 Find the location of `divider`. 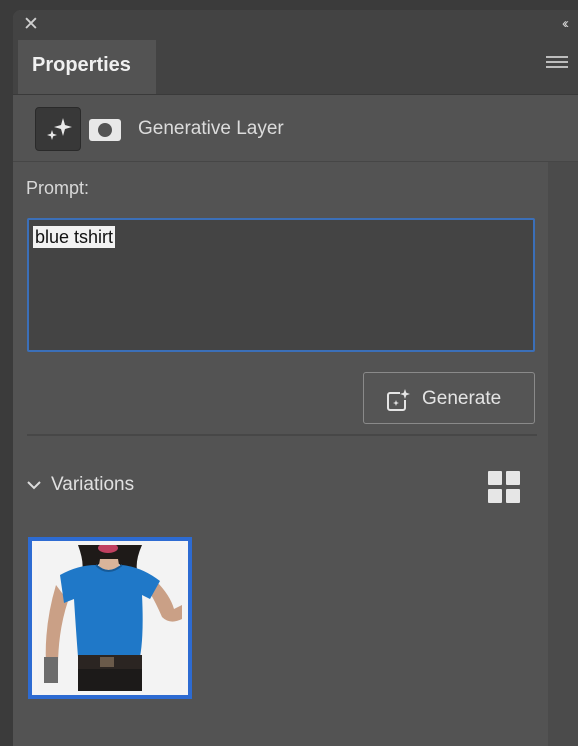

divider is located at coordinates (282, 435).